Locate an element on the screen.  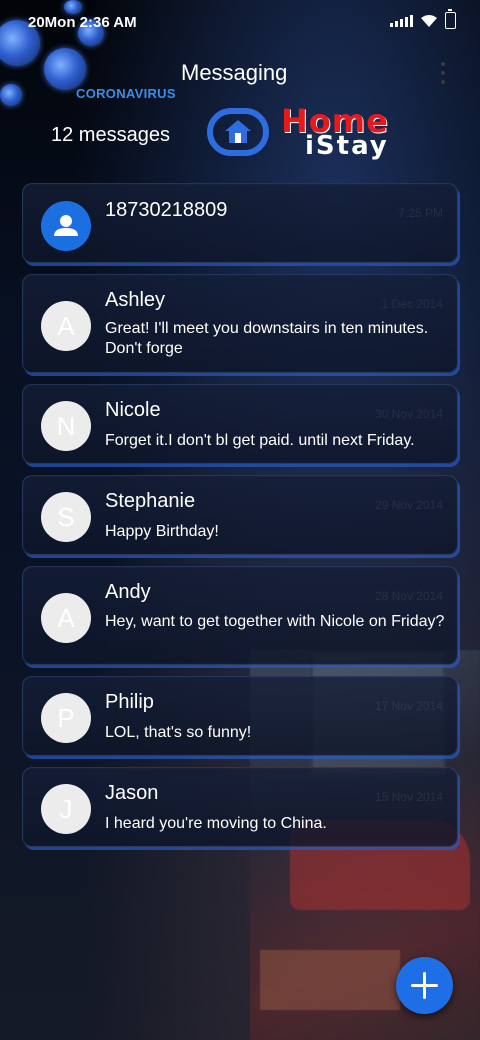
contact-name: Ashley is located at coordinates (135, 300).